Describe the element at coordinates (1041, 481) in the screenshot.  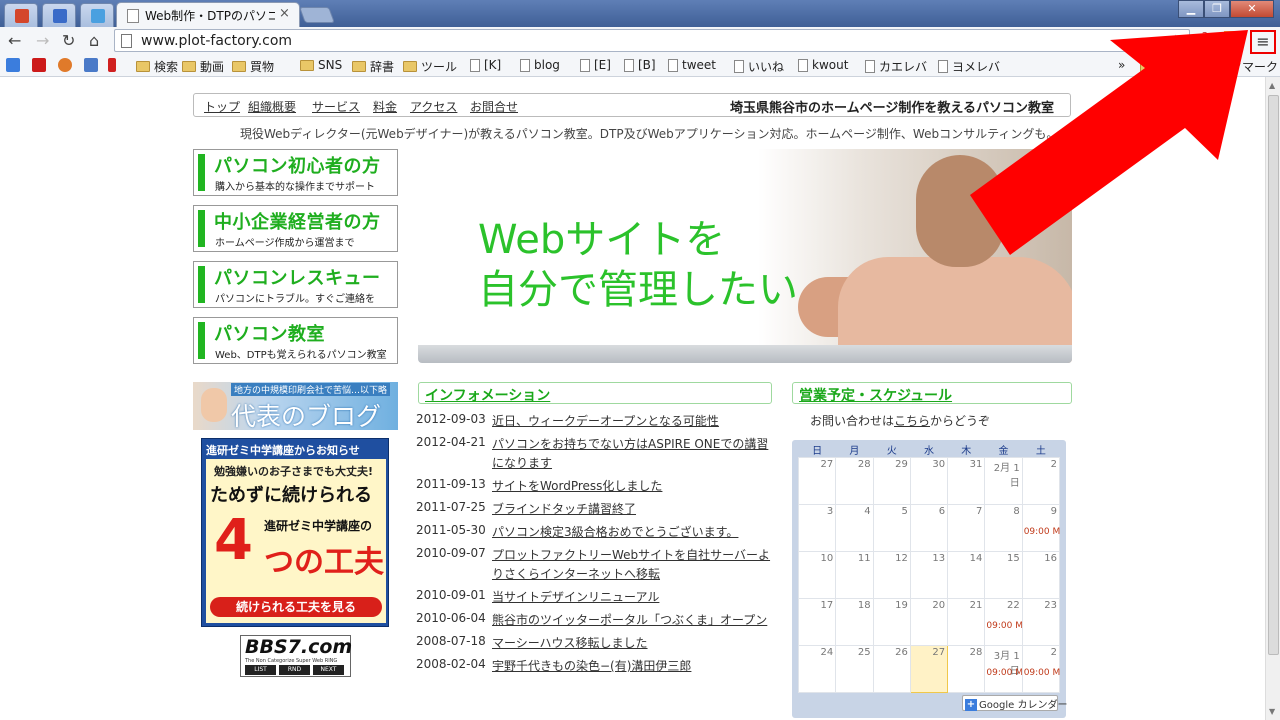
I see `calendar-day: 2` at that location.